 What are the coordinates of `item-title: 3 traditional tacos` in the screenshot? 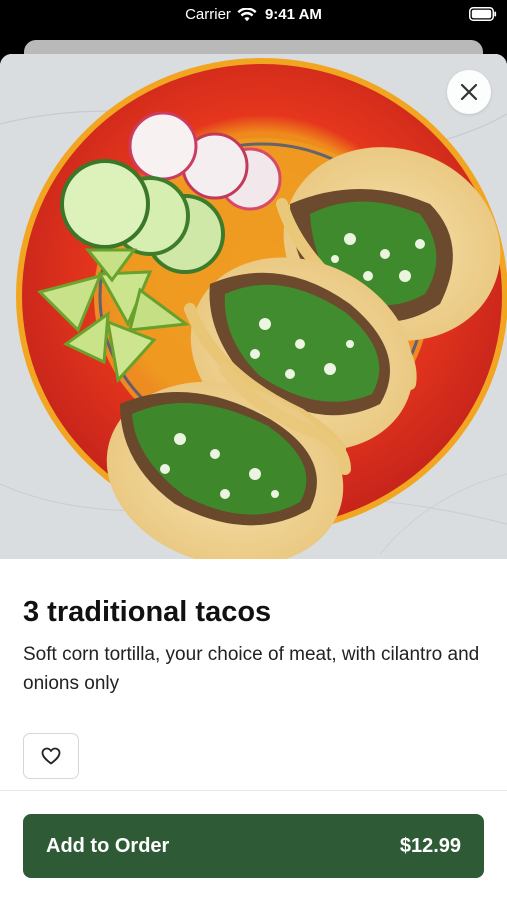 It's located at (147, 612).